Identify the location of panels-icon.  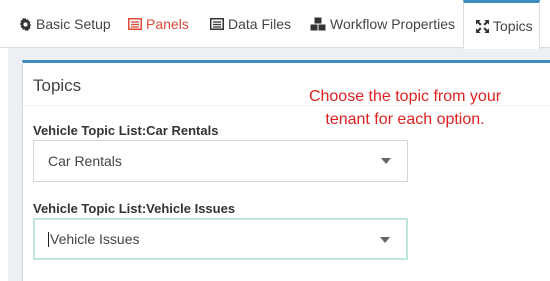
(135, 24).